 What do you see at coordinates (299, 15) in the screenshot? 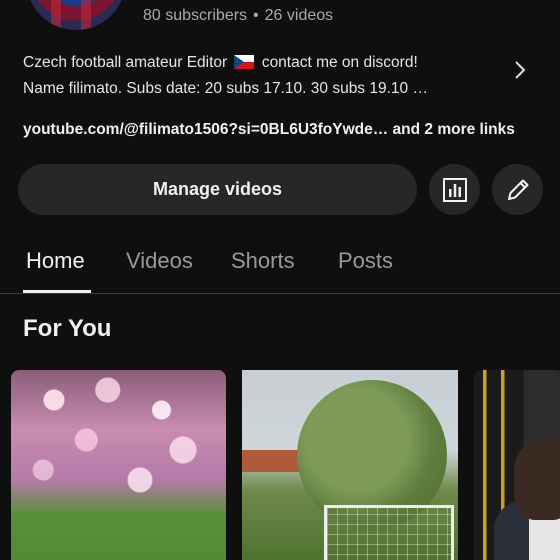
I see `video-count: 26 videos` at bounding box center [299, 15].